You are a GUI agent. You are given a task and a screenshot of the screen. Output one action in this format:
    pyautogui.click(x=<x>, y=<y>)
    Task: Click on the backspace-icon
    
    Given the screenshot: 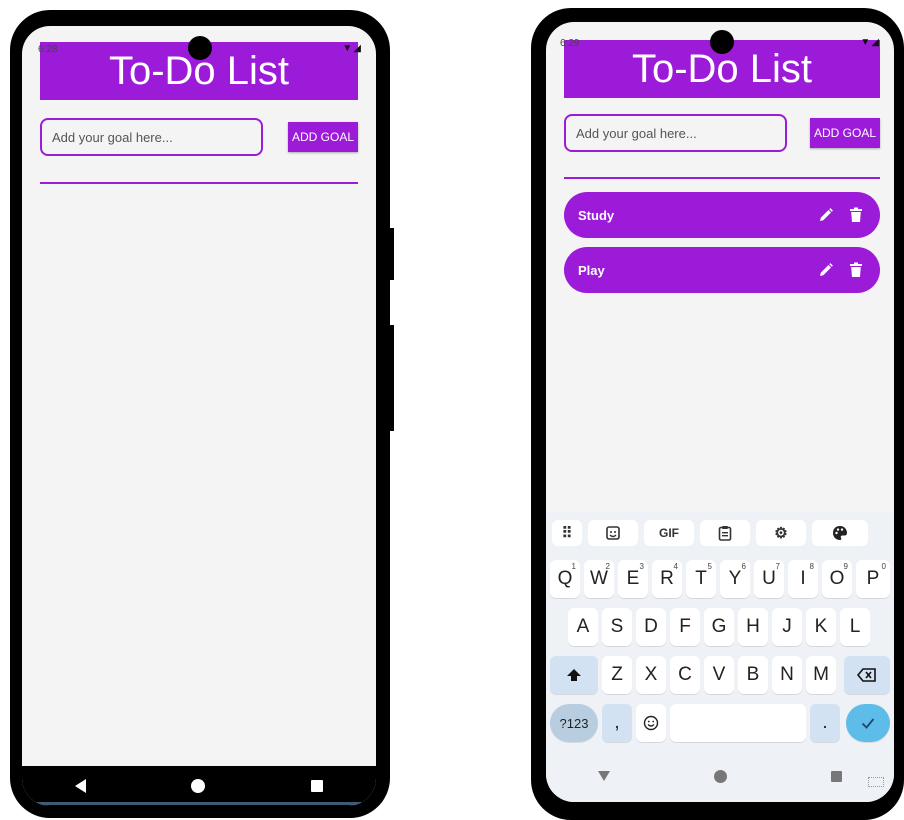 What is the action you would take?
    pyautogui.click(x=866, y=675)
    